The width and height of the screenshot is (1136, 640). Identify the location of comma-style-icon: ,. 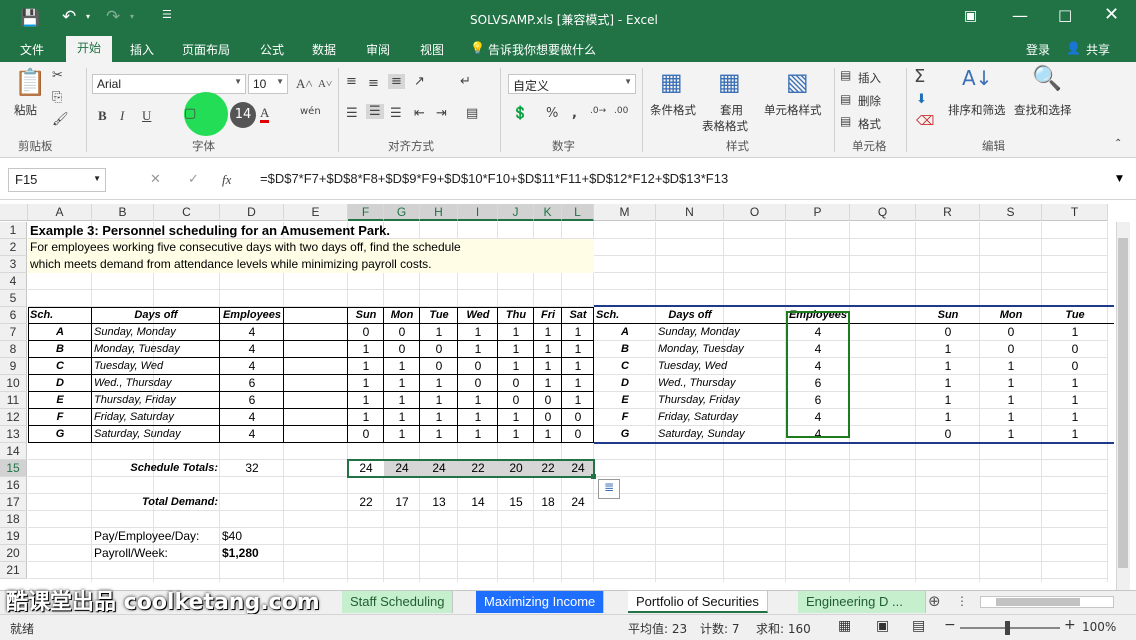
(574, 113).